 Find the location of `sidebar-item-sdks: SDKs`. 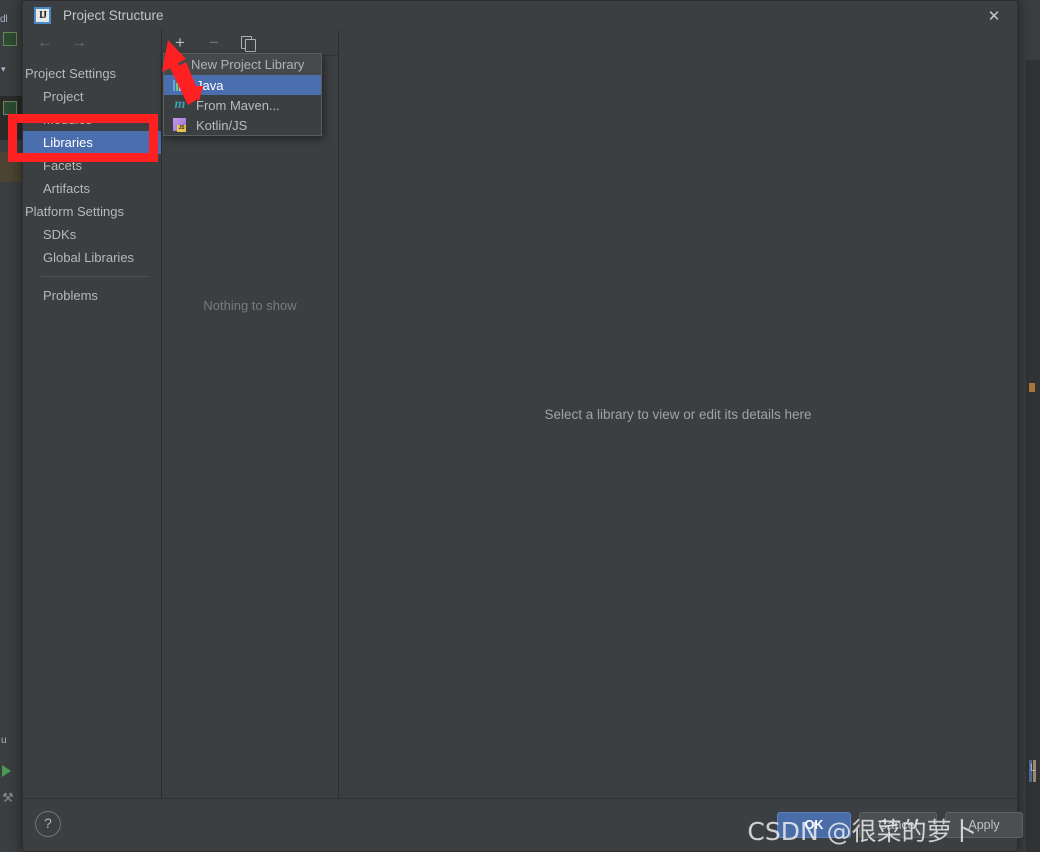

sidebar-item-sdks: SDKs is located at coordinates (92, 234).